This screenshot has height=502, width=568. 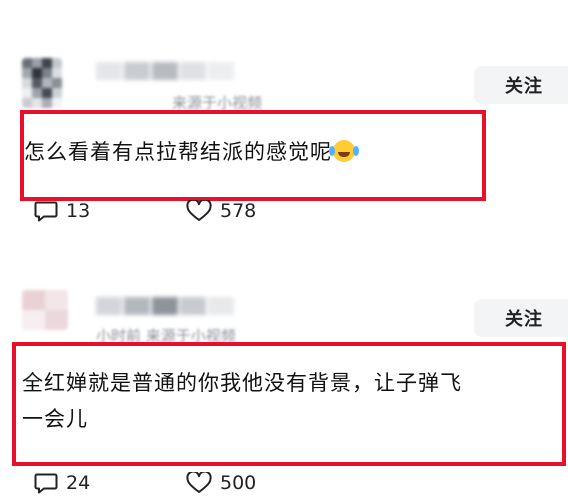 I want to click on comment-text: 怎么看着有点拉帮结派的感觉呢, so click(x=189, y=152).